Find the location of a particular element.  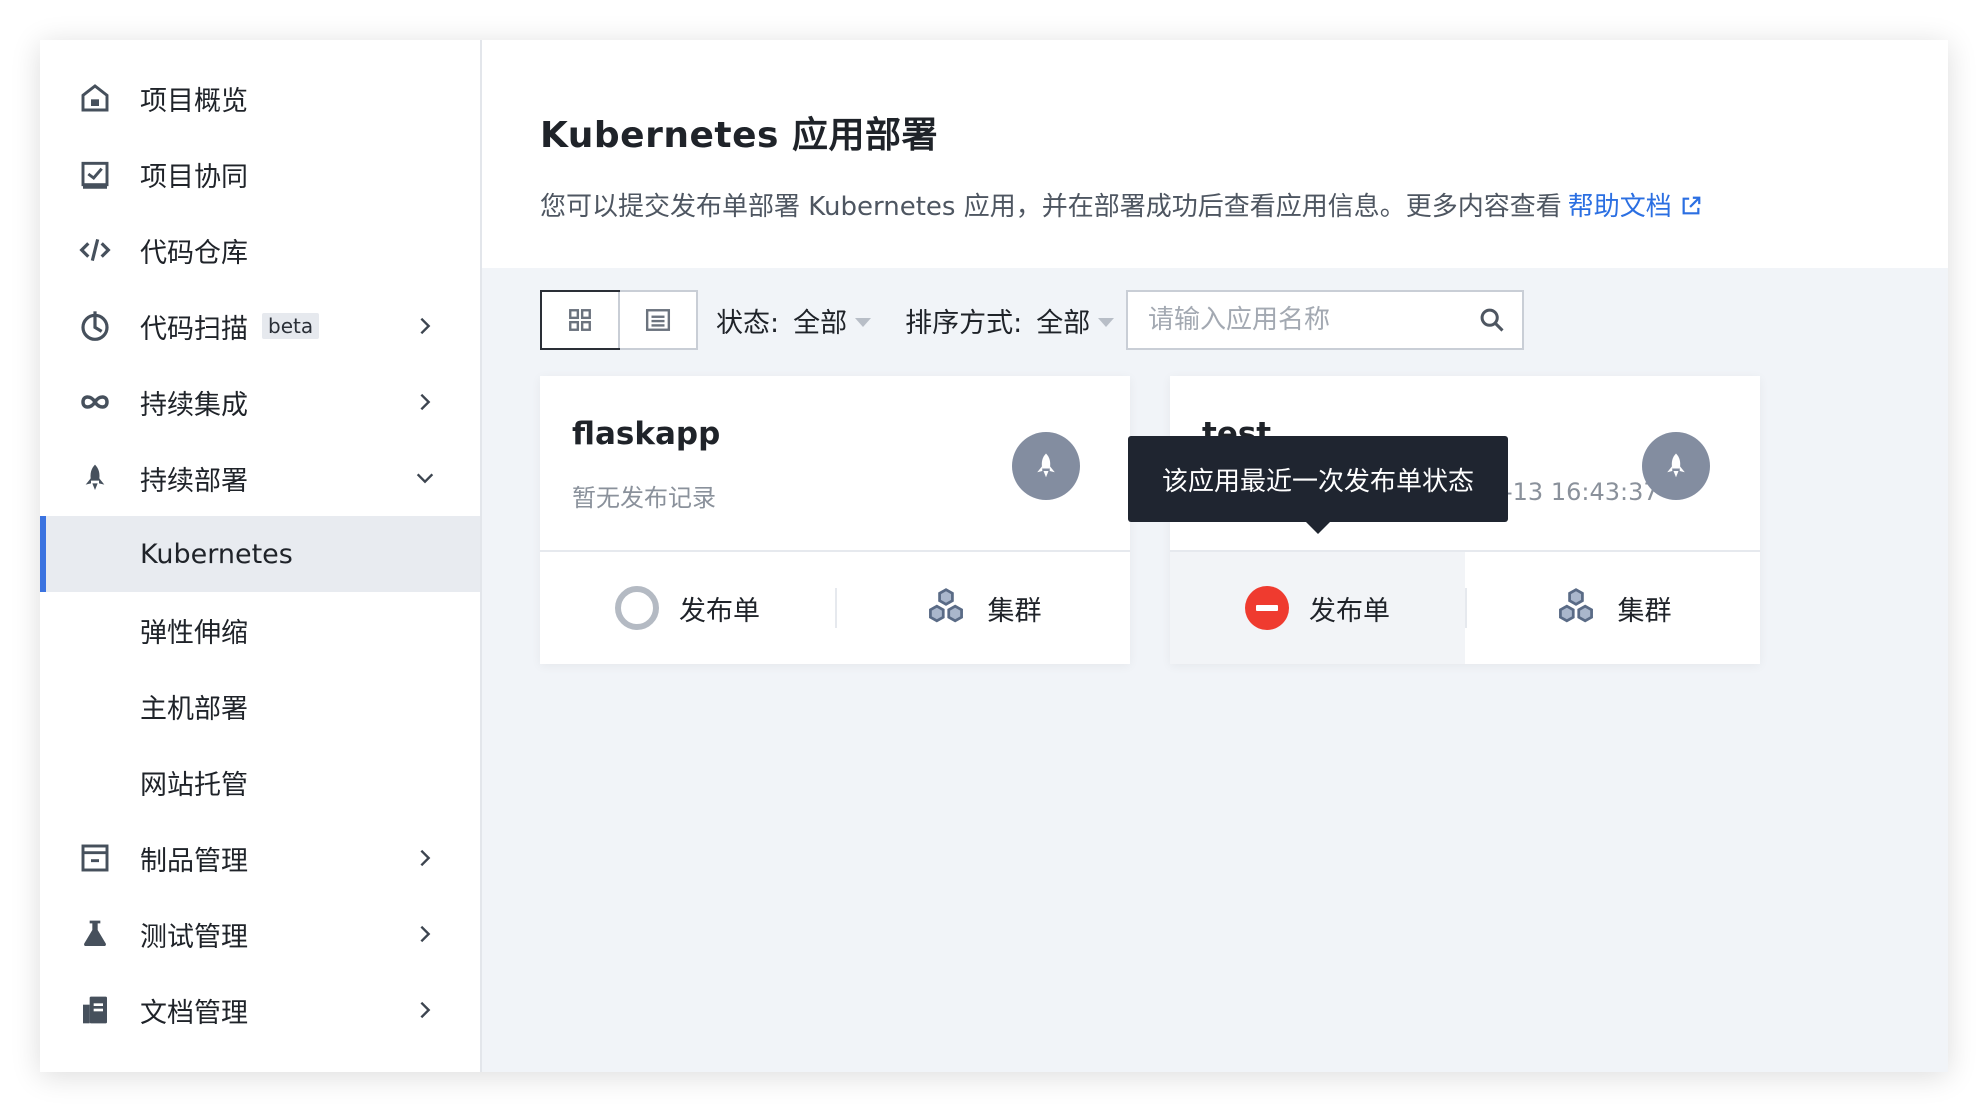

status-filter-label: 状态: is located at coordinates (748, 323).